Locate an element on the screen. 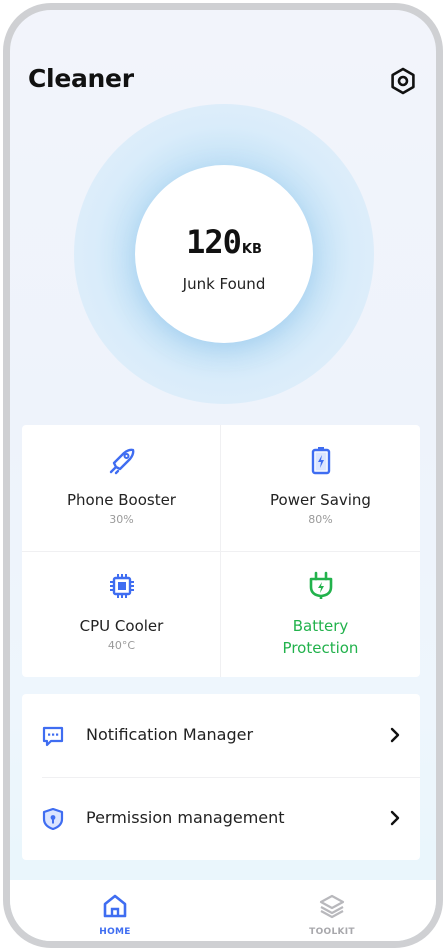  feature-value: 40°C is located at coordinates (121, 645).